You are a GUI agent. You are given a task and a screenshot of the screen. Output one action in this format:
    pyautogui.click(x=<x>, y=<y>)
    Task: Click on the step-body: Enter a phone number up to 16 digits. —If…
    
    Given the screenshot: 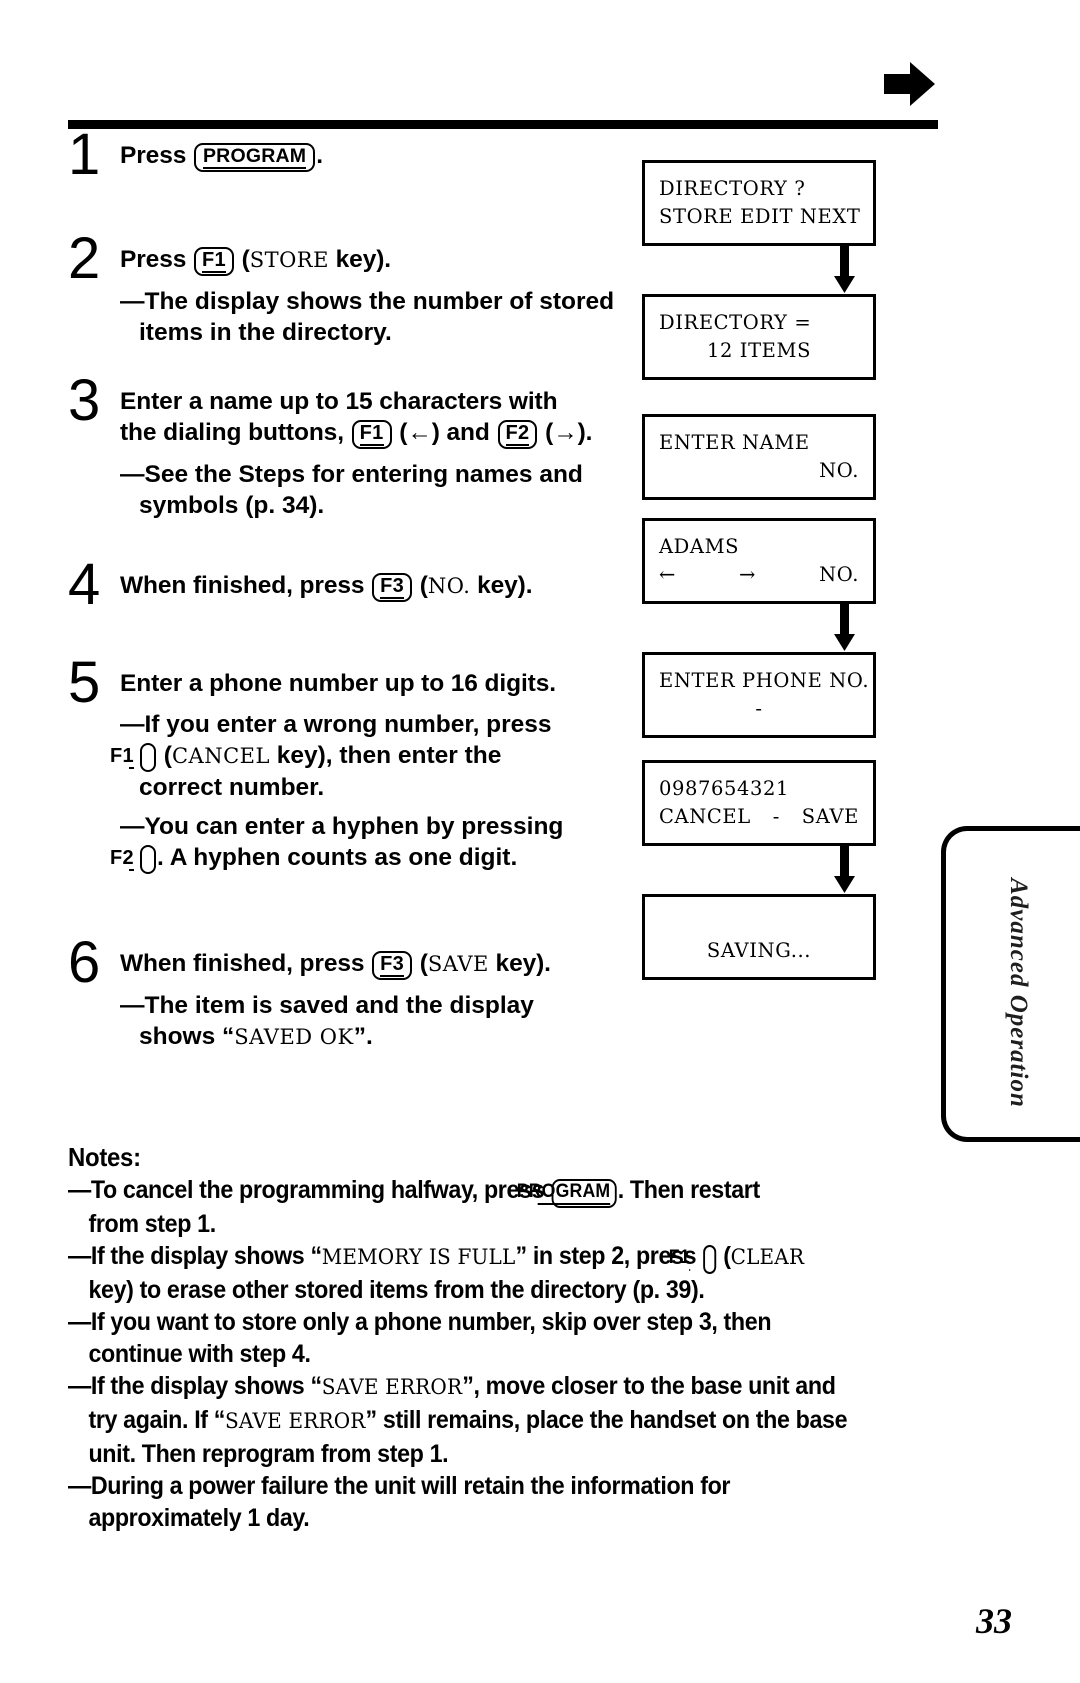 What is the action you would take?
    pyautogui.click(x=369, y=771)
    